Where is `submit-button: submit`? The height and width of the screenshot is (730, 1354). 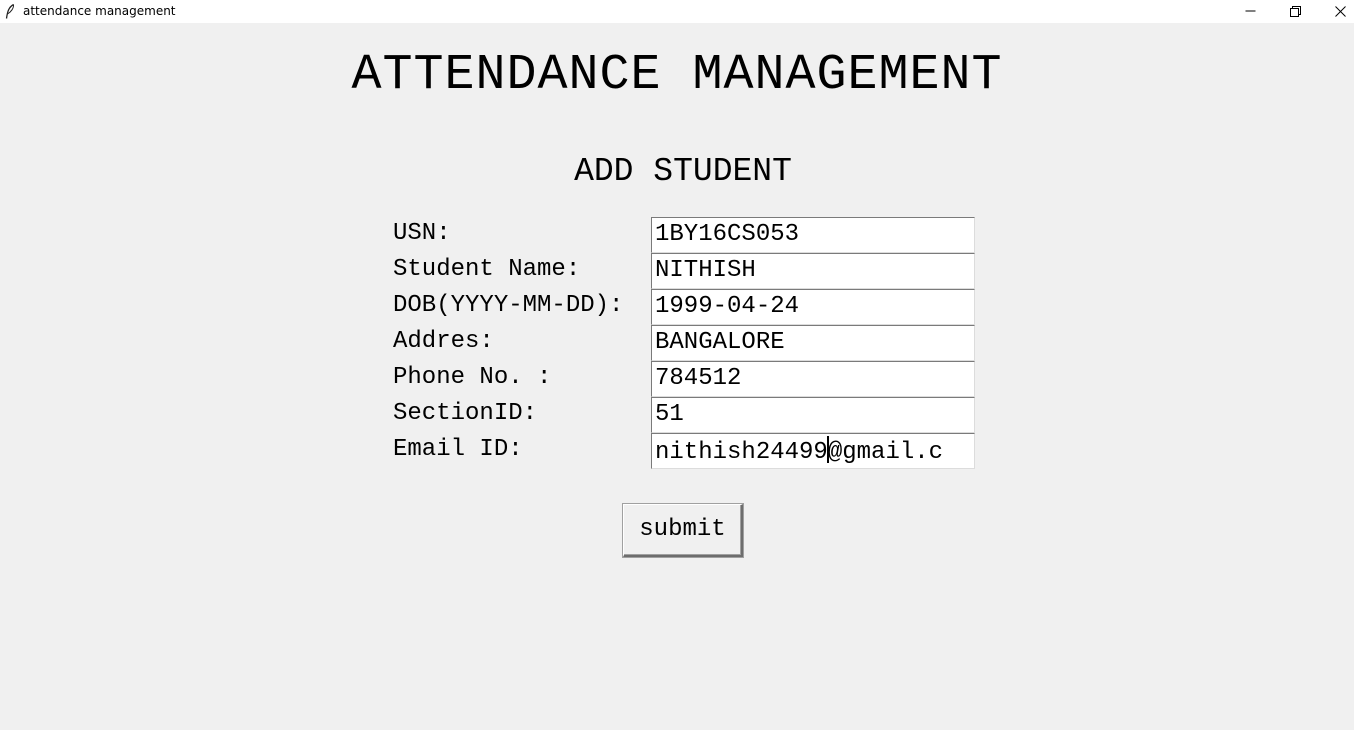
submit-button: submit is located at coordinates (683, 530).